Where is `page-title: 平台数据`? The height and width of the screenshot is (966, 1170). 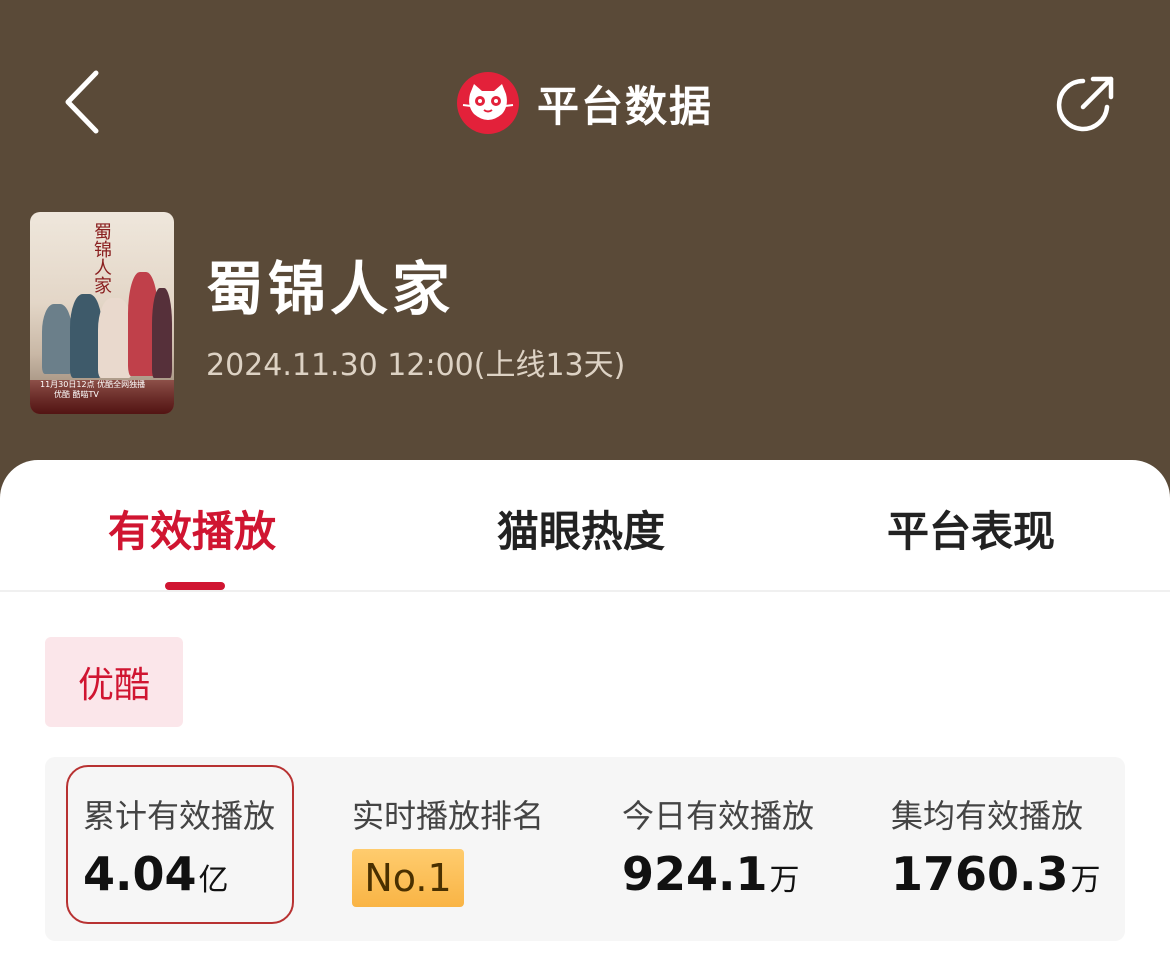 page-title: 平台数据 is located at coordinates (624, 106).